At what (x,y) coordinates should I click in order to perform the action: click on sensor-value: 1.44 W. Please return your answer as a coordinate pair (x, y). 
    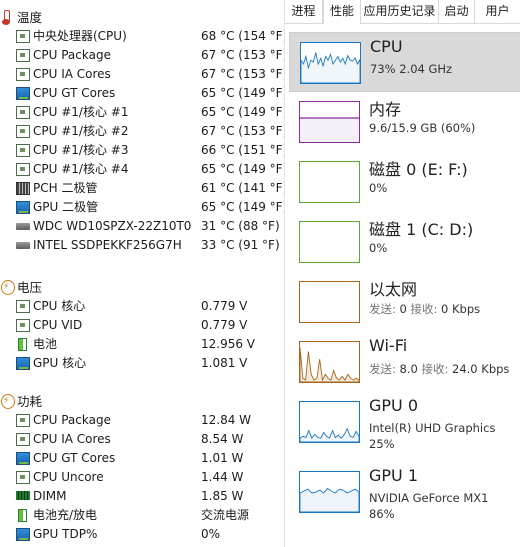
    Looking at the image, I should click on (222, 477).